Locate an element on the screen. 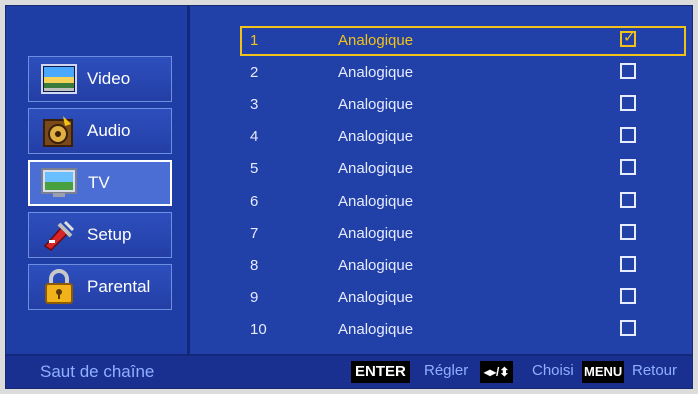 This screenshot has width=698, height=394. sidebar-item-label: Parental is located at coordinates (119, 286).